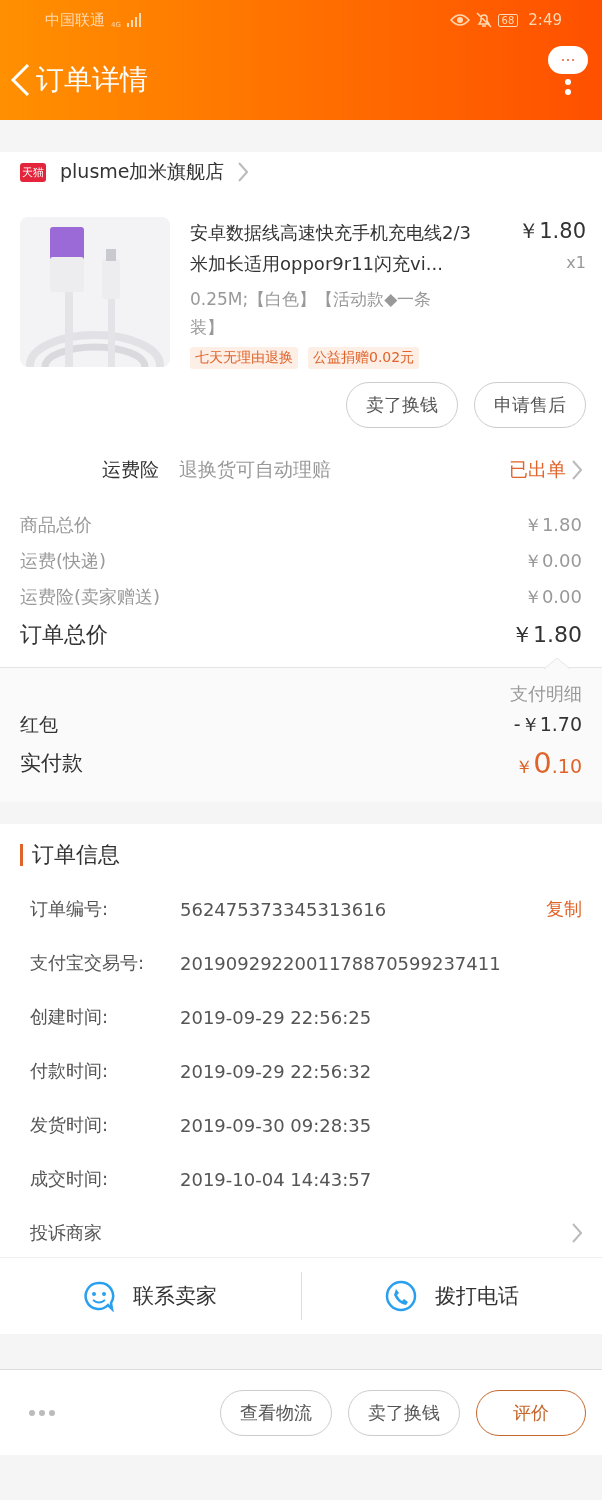 This screenshot has height=1500, width=602. I want to click on product-price: ￥1.80, so click(552, 231).